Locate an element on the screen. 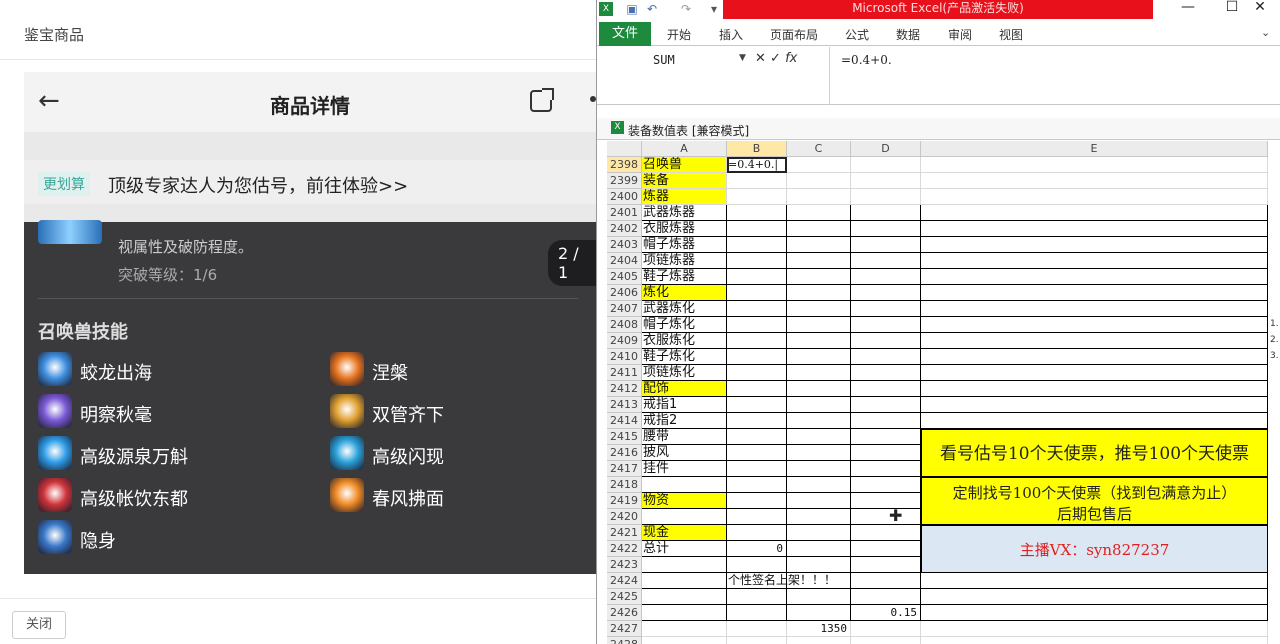  name-box-dropdown-icon: ▼ is located at coordinates (742, 58).